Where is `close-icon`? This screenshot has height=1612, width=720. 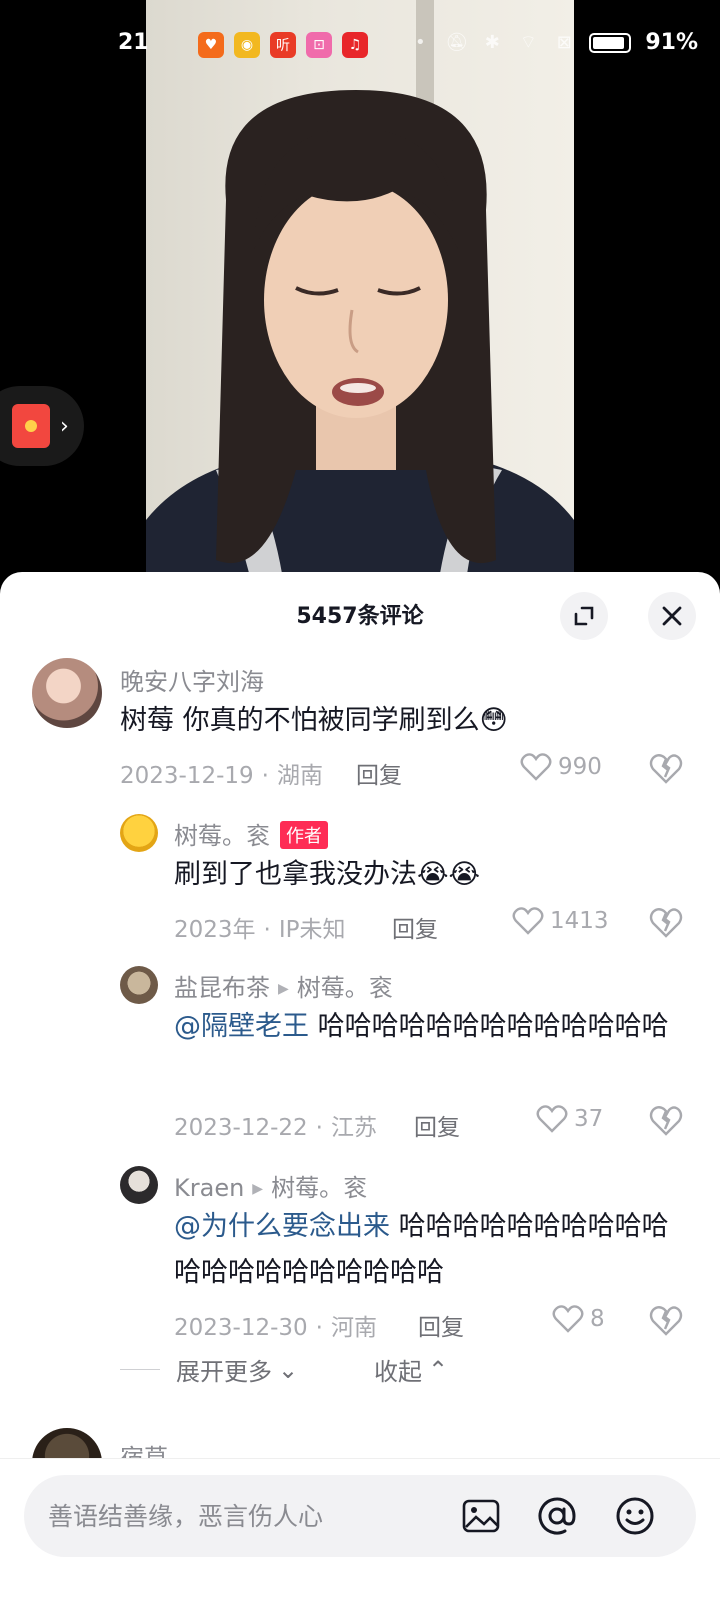 close-icon is located at coordinates (672, 616).